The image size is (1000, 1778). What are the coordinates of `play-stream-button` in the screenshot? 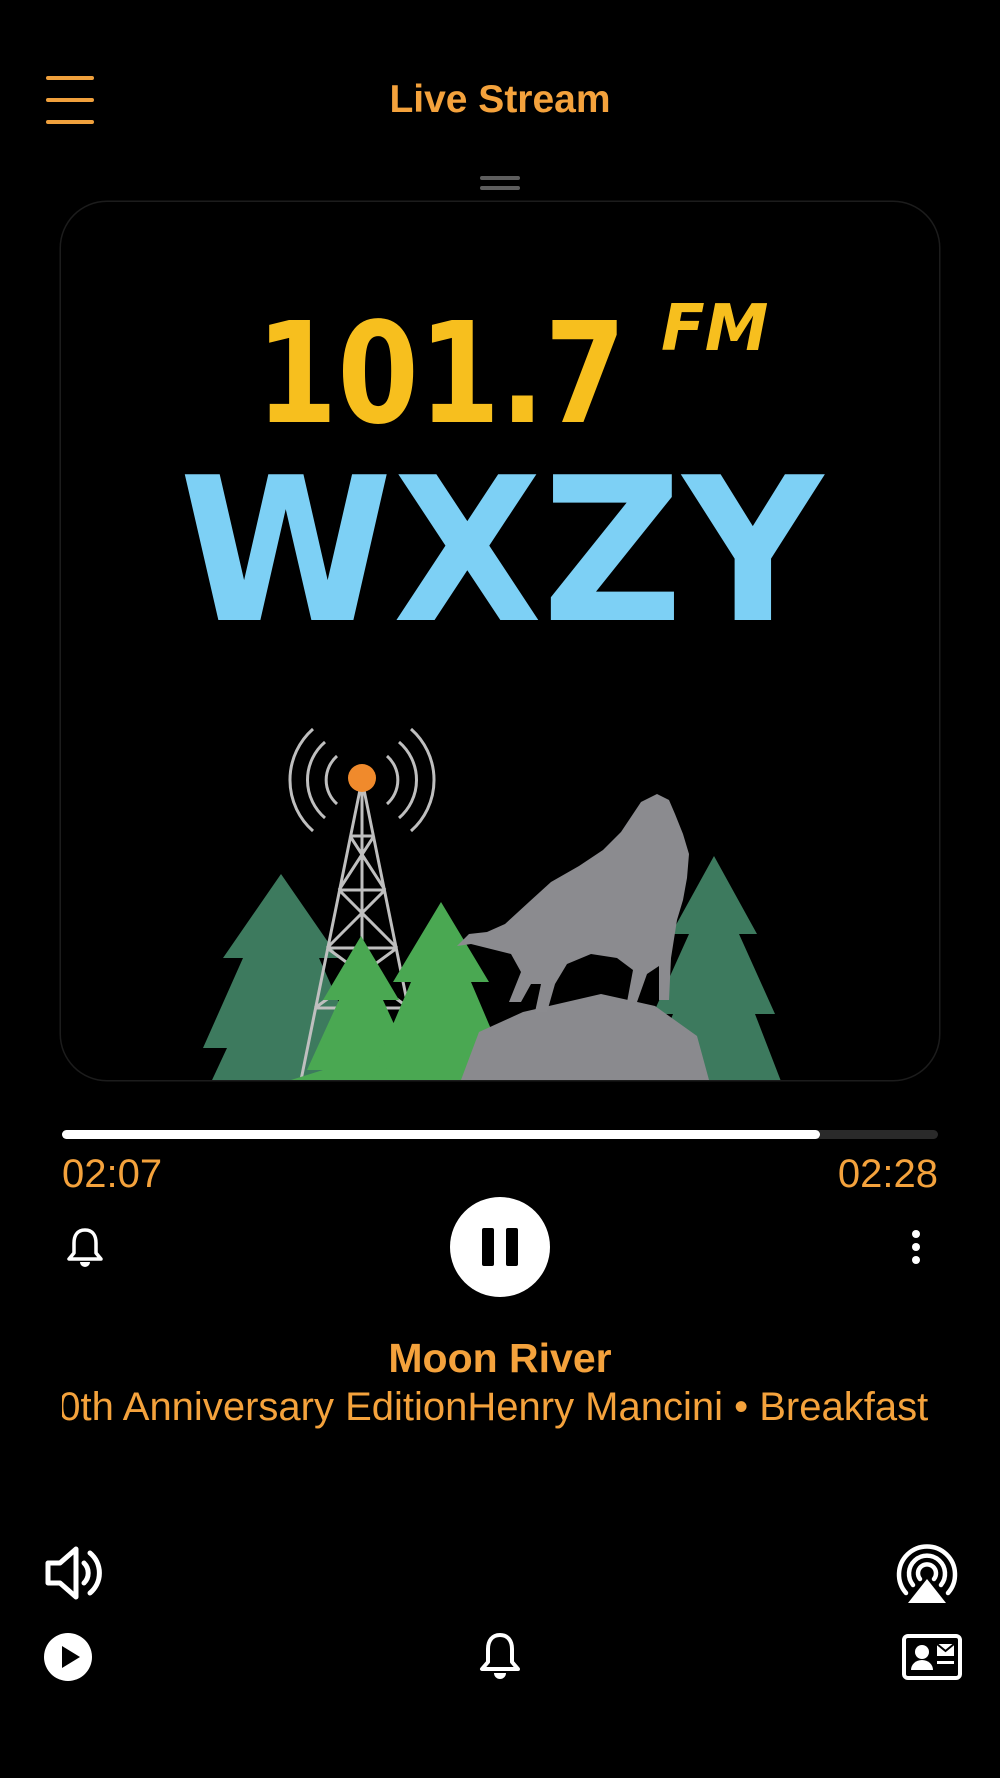 It's located at (68, 1657).